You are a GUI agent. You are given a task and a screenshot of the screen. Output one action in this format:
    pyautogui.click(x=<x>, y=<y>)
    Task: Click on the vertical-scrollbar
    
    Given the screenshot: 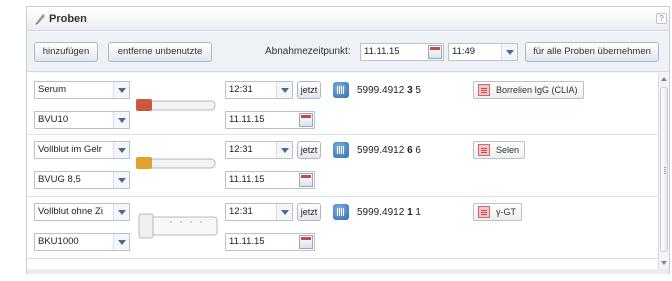 What is the action you would take?
    pyautogui.click(x=663, y=171)
    